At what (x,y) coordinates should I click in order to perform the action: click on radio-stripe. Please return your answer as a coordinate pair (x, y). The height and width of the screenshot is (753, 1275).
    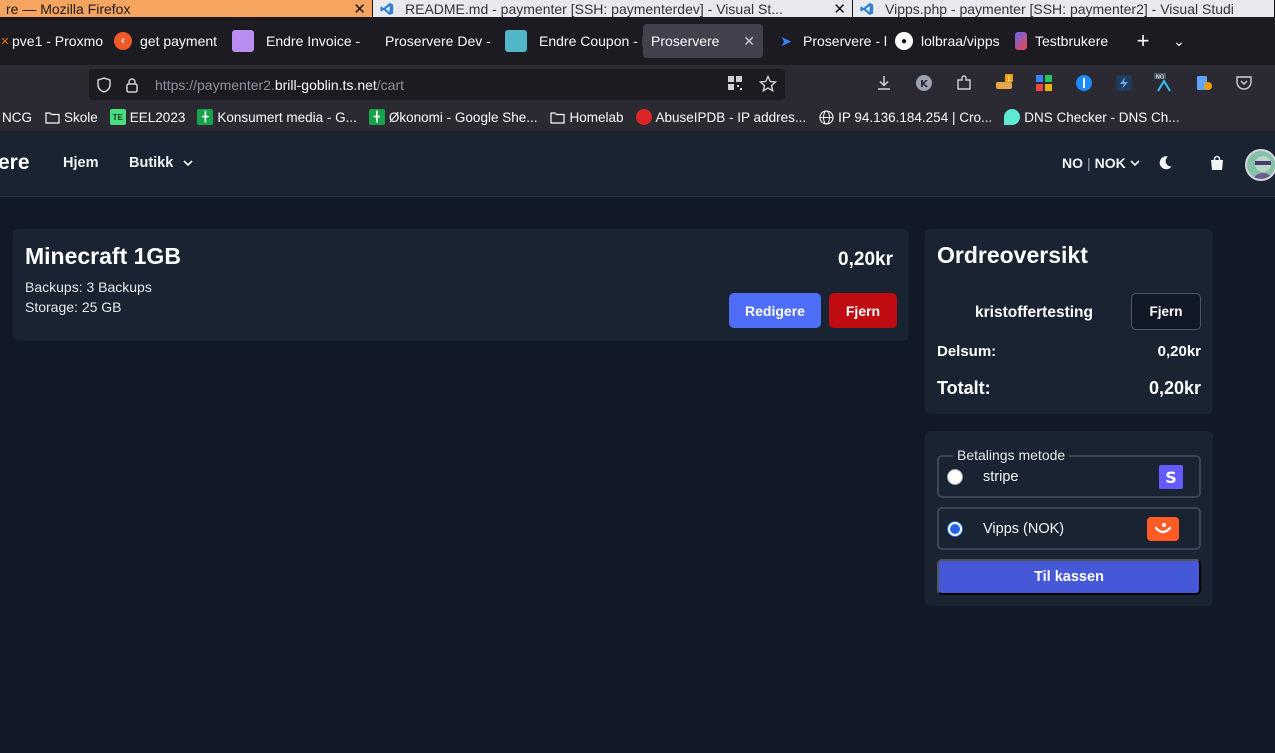
    Looking at the image, I should click on (955, 476).